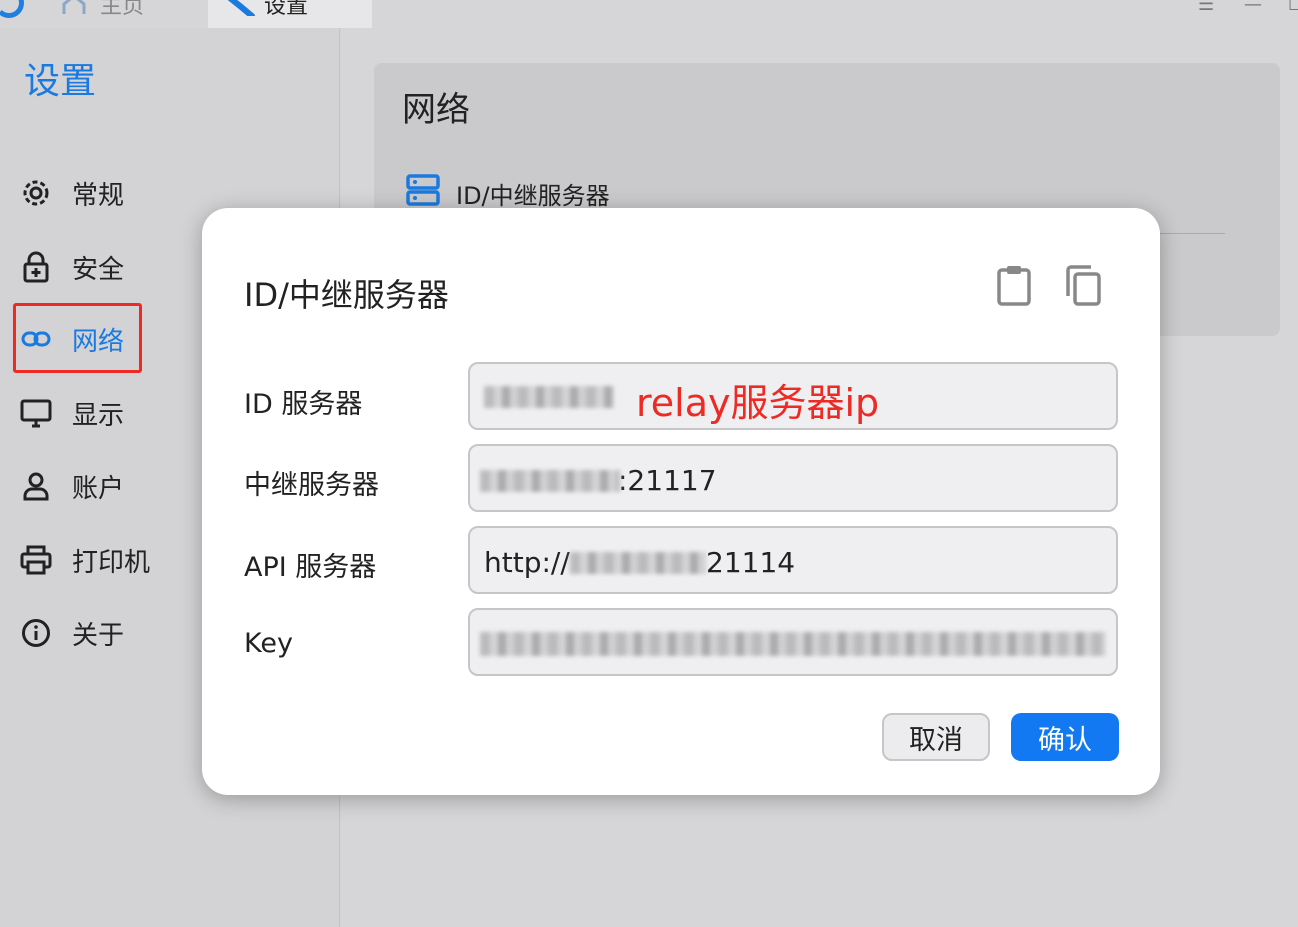 The image size is (1298, 927). What do you see at coordinates (533, 195) in the screenshot?
I see `row-label: ID/中继服务器` at bounding box center [533, 195].